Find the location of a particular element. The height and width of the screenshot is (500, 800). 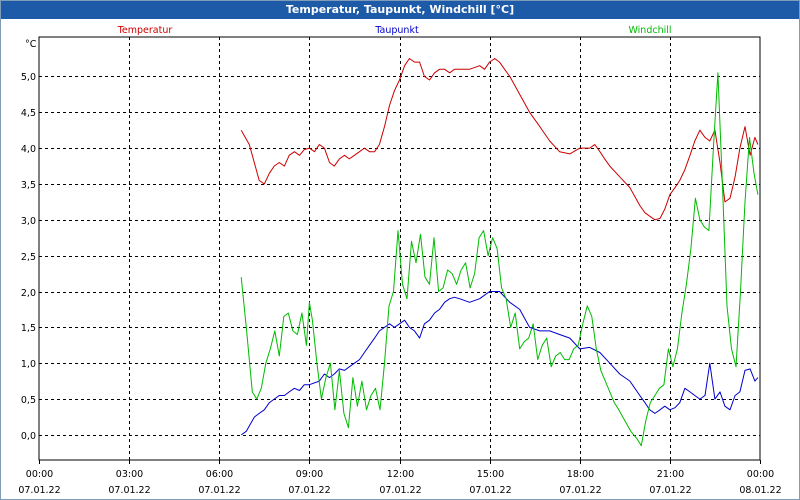

y-tick-label: 3,0 is located at coordinates (28, 221).